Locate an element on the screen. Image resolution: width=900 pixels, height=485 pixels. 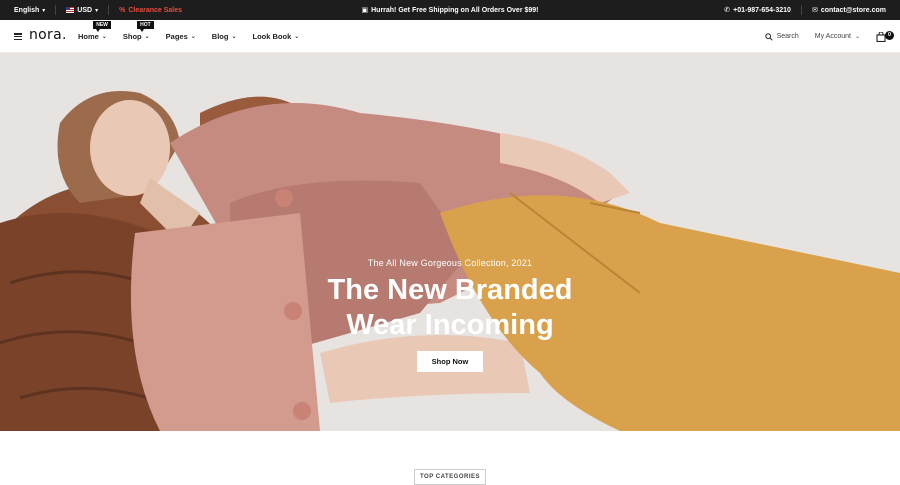
nav-item-look-book: Look Book ⌄ is located at coordinates (276, 36).